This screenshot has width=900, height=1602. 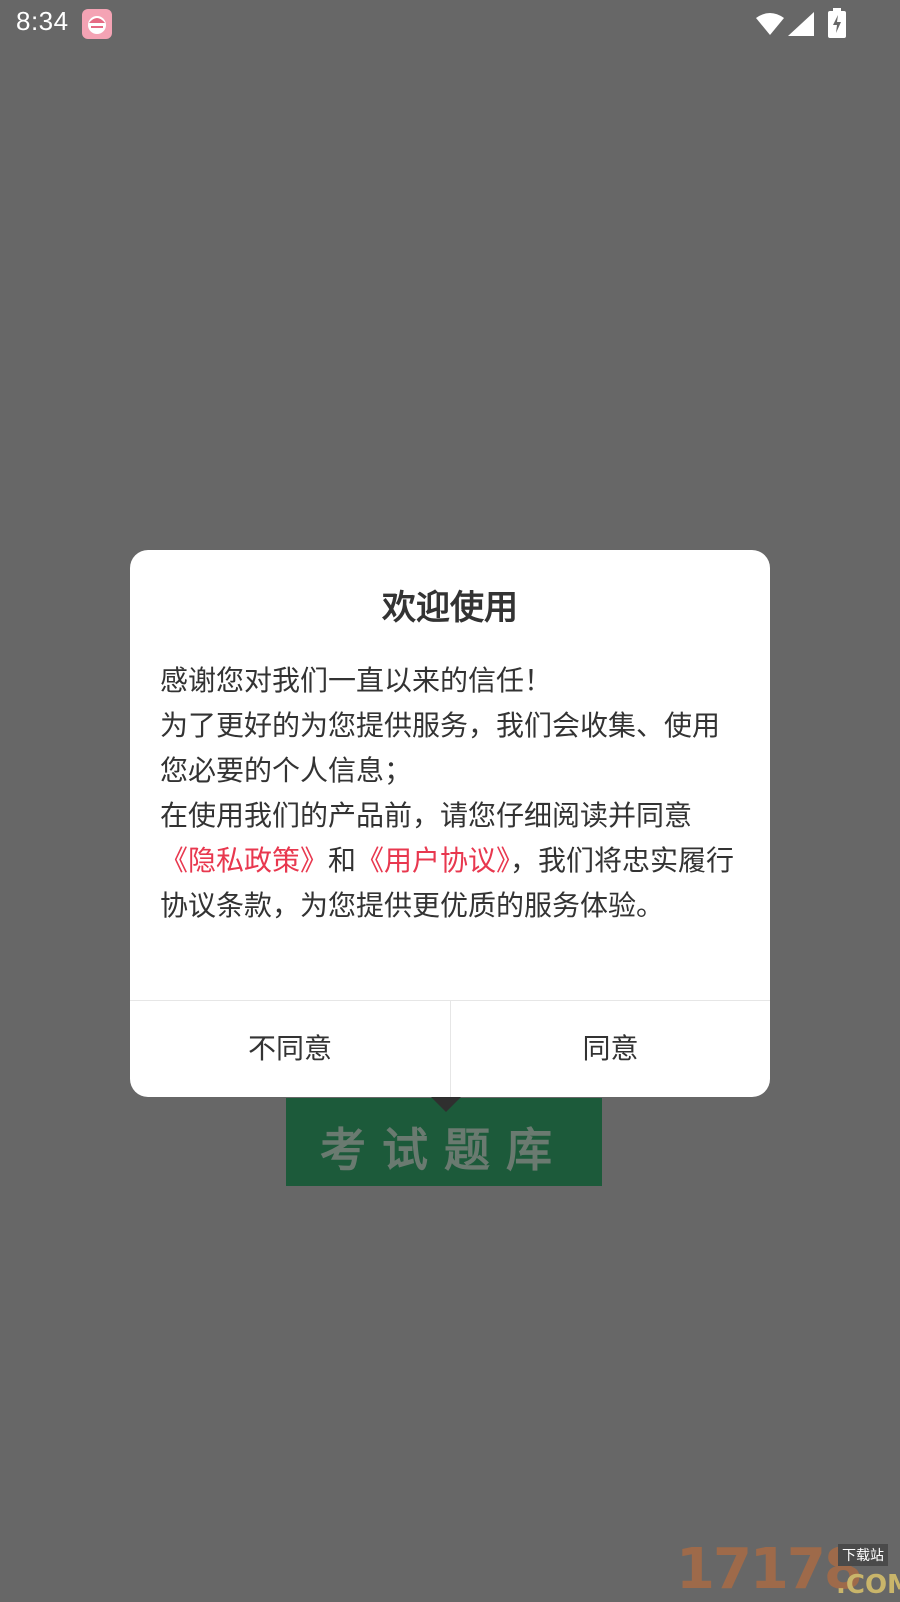 What do you see at coordinates (868, 1585) in the screenshot?
I see `watermark-suffix: .COM` at bounding box center [868, 1585].